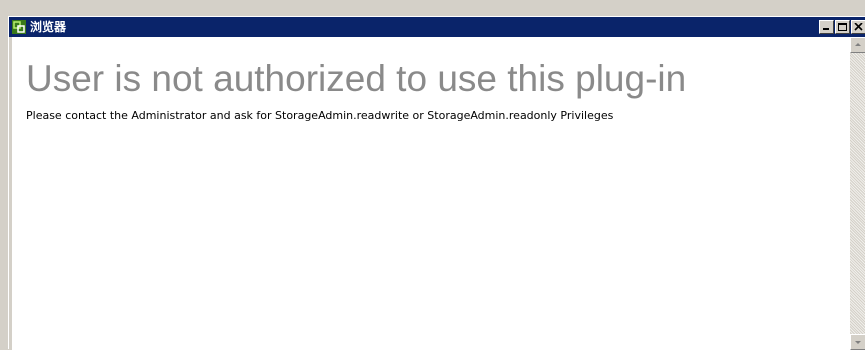 This screenshot has height=350, width=865. Describe the element at coordinates (437, 27) in the screenshot. I see `title-bar: 浏览器` at that location.